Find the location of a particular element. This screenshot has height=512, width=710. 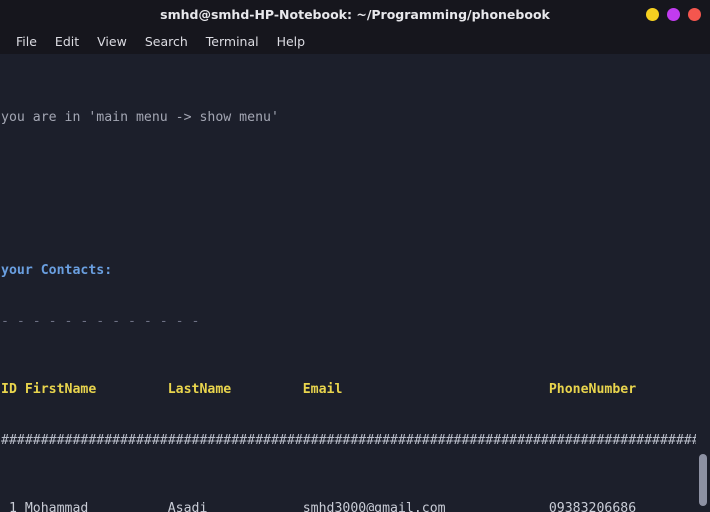

scrollbar-thumb is located at coordinates (703, 480).